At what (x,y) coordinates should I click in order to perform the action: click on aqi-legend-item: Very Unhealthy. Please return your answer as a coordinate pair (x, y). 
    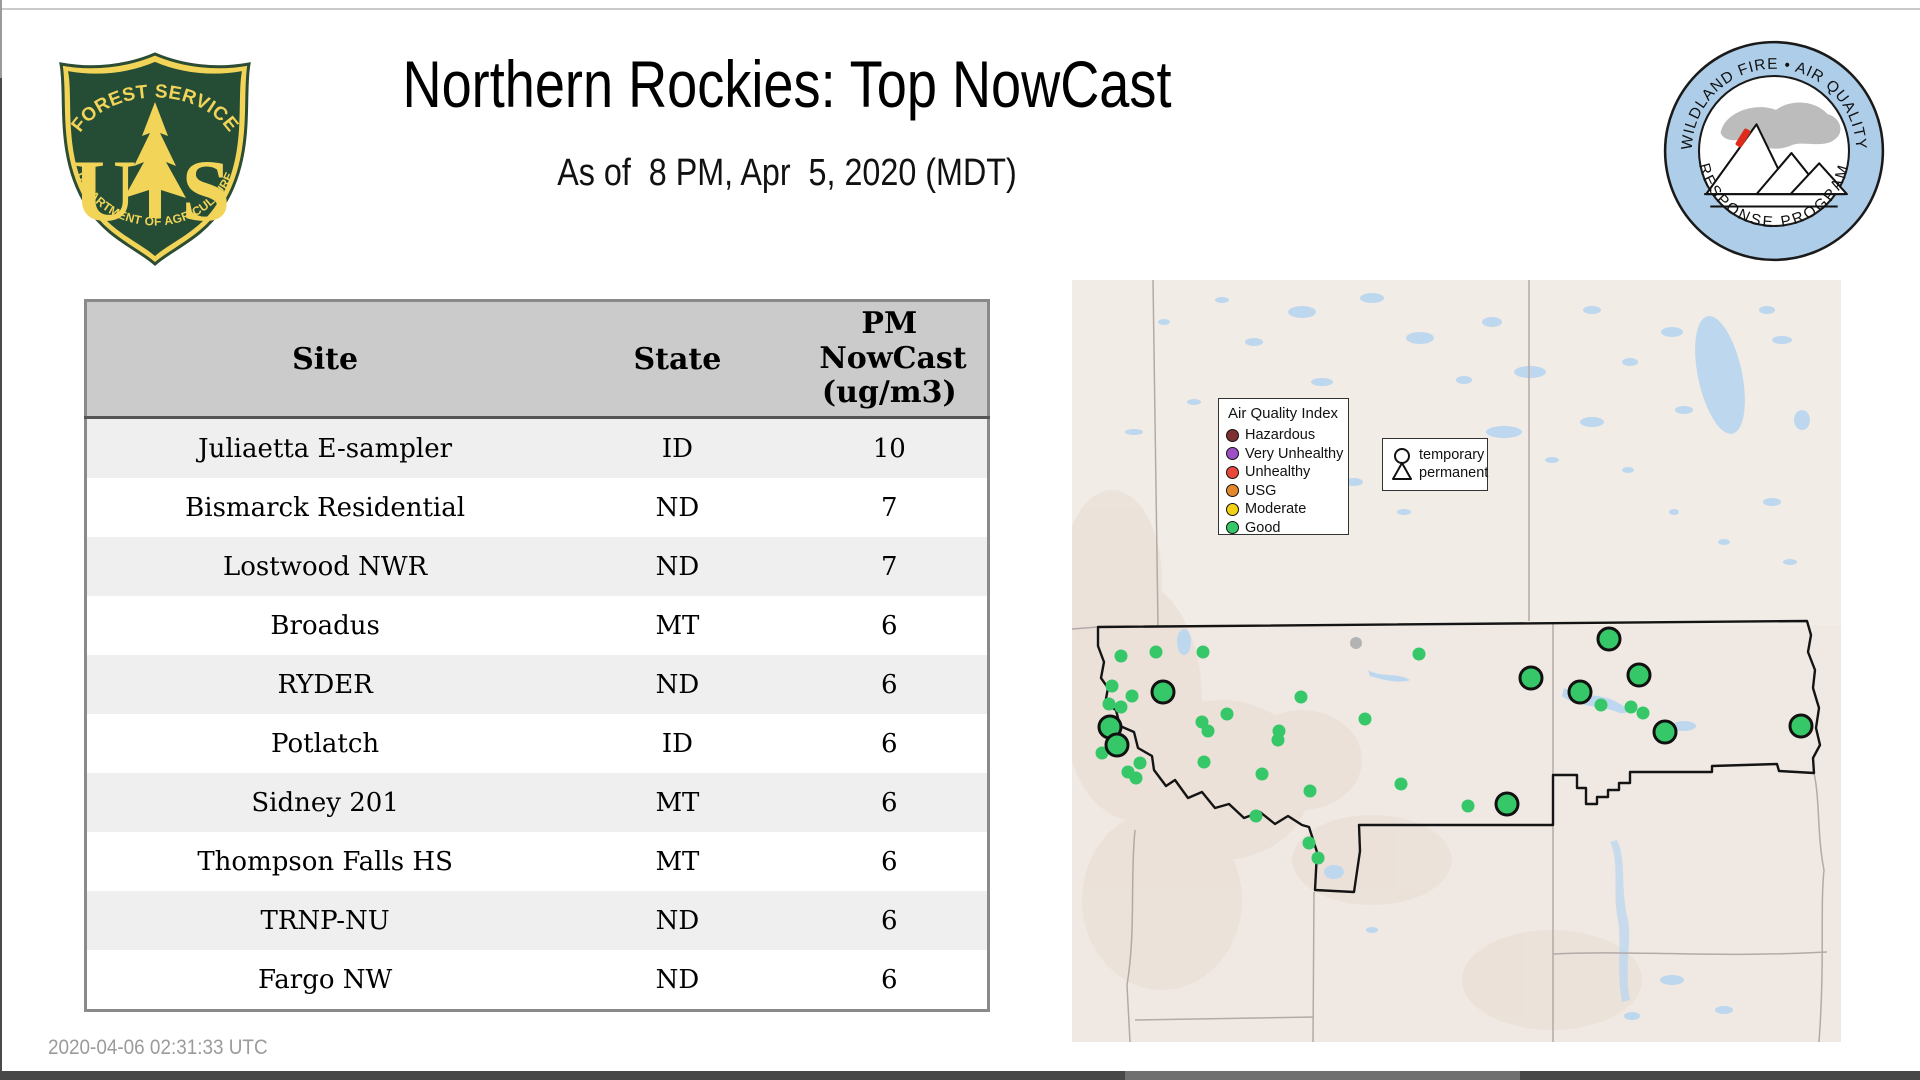
    Looking at the image, I should click on (1287, 454).